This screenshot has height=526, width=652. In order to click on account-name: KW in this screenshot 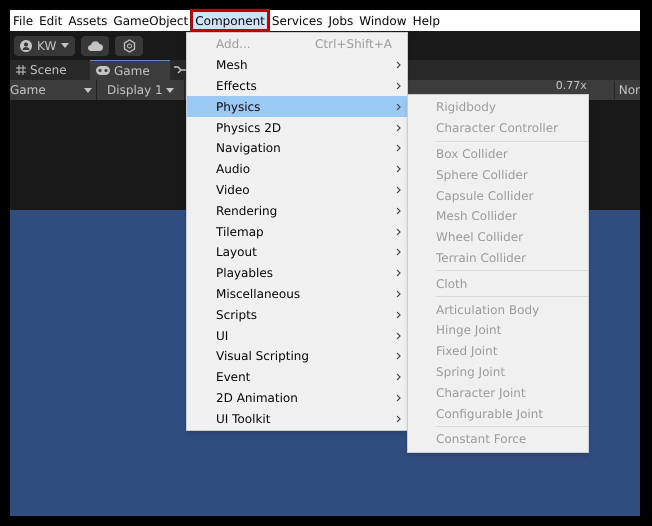, I will do `click(46, 46)`.